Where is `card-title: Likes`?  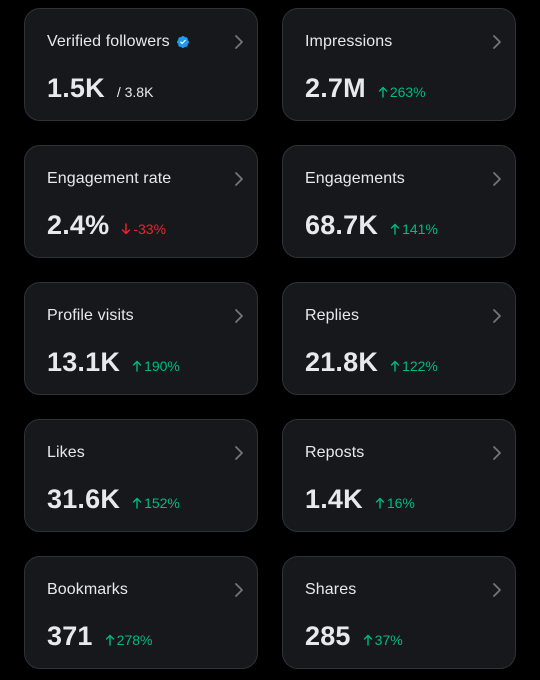
card-title: Likes is located at coordinates (66, 453).